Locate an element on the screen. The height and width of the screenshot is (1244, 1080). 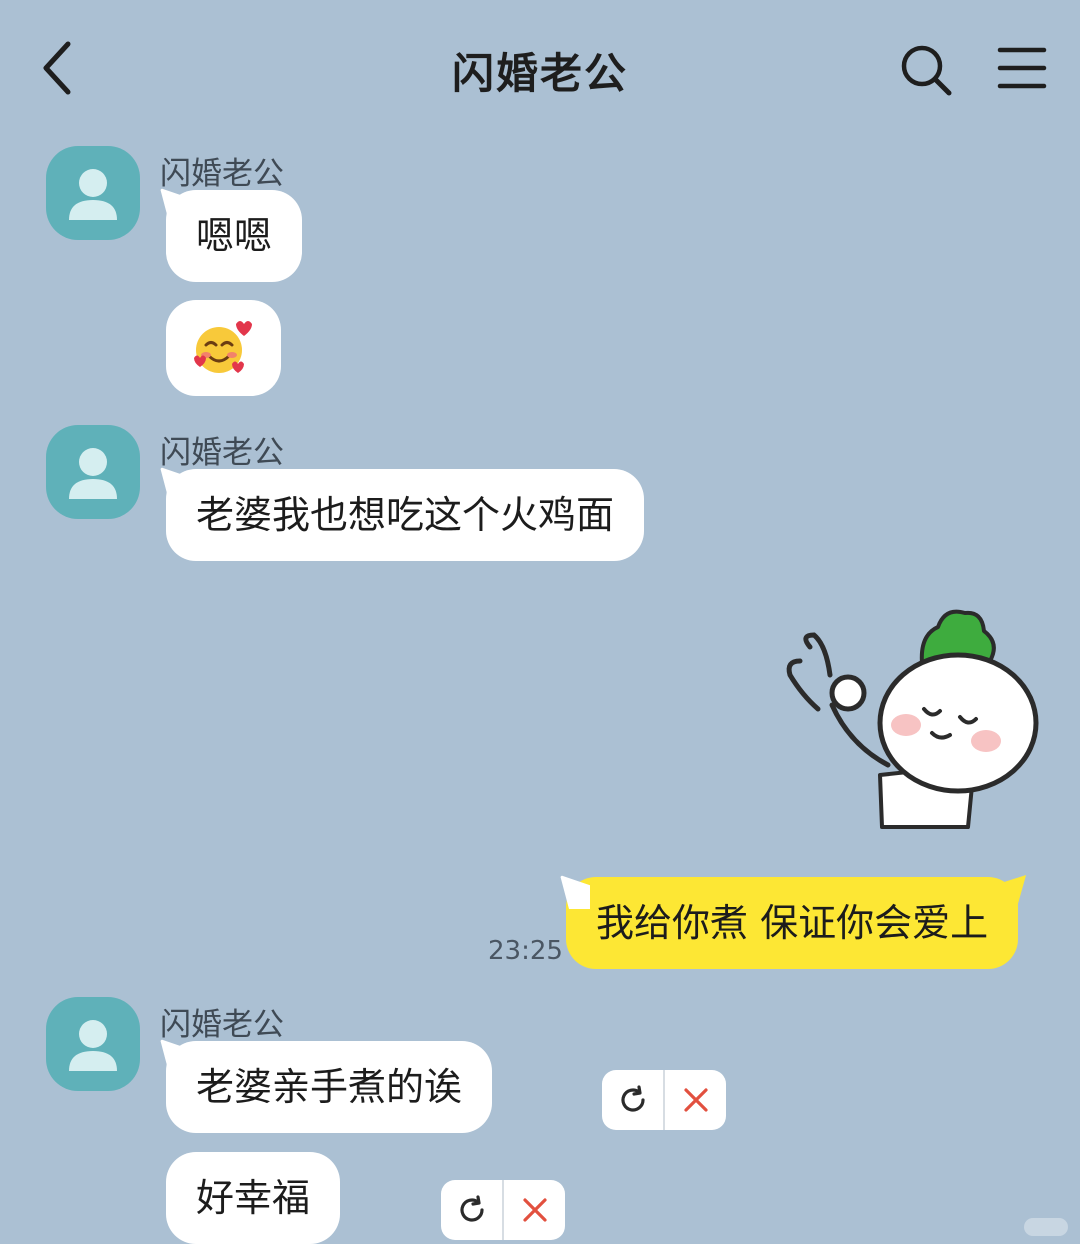
menu-button is located at coordinates (1022, 68).